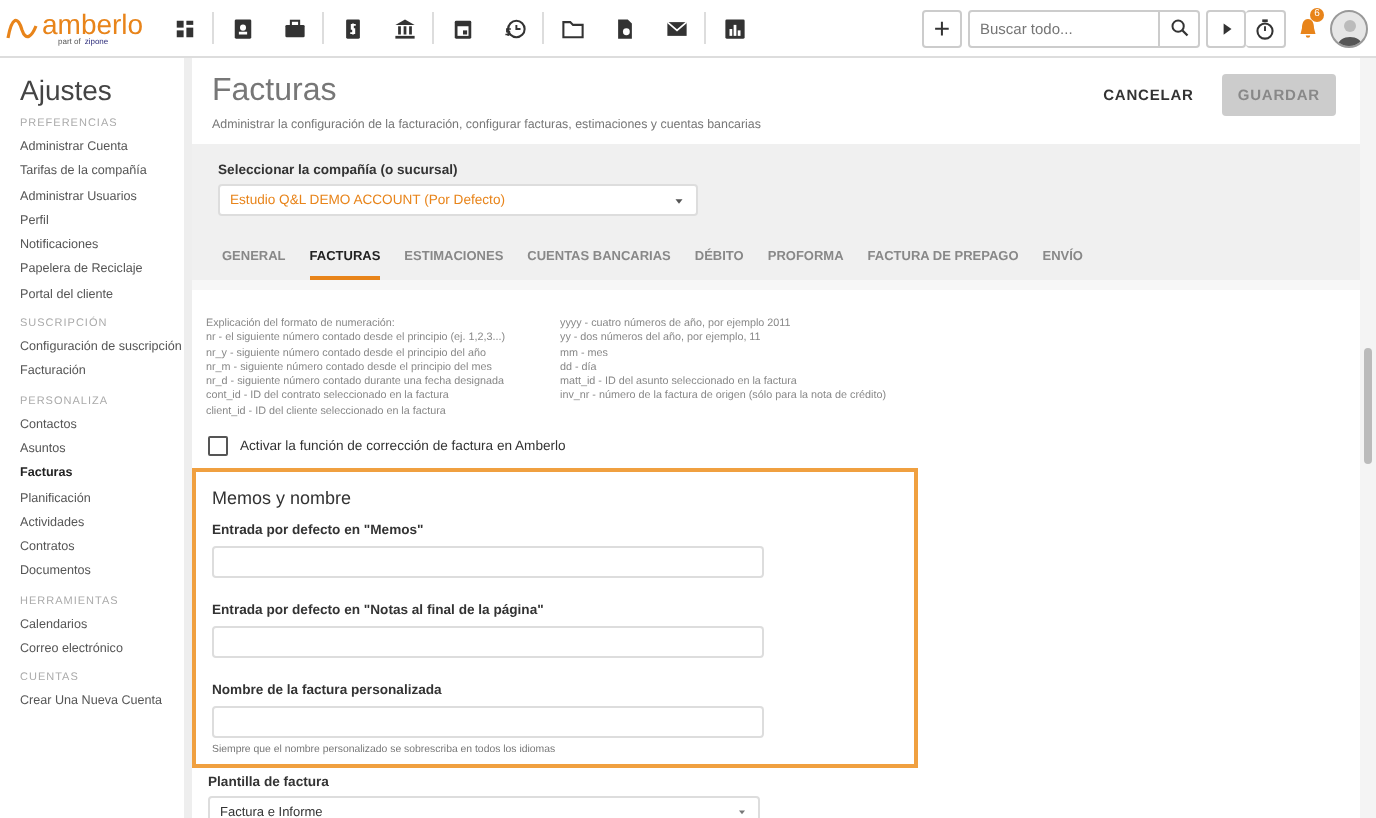 The image size is (1376, 818). Describe the element at coordinates (218, 446) in the screenshot. I see `checkbox` at that location.